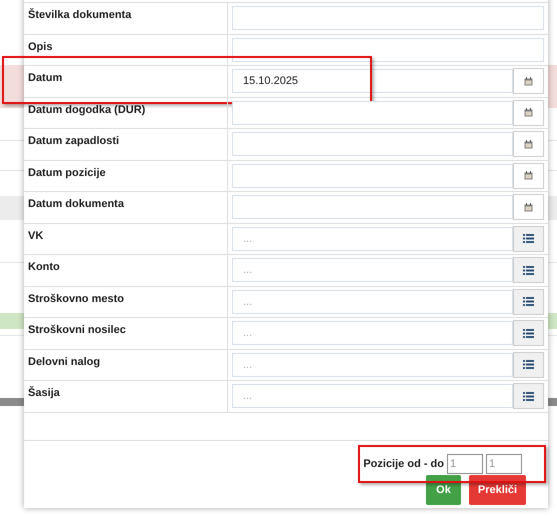 Image resolution: width=557 pixels, height=516 pixels. Describe the element at coordinates (126, 49) in the screenshot. I see `field-label: Opis` at that location.